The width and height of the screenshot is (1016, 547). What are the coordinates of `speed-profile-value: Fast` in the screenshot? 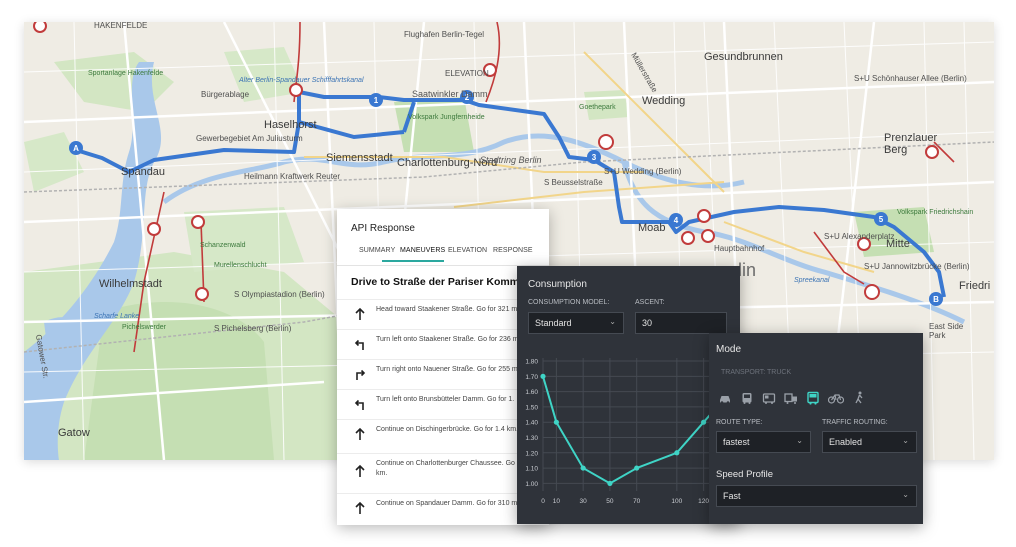 It's located at (732, 496).